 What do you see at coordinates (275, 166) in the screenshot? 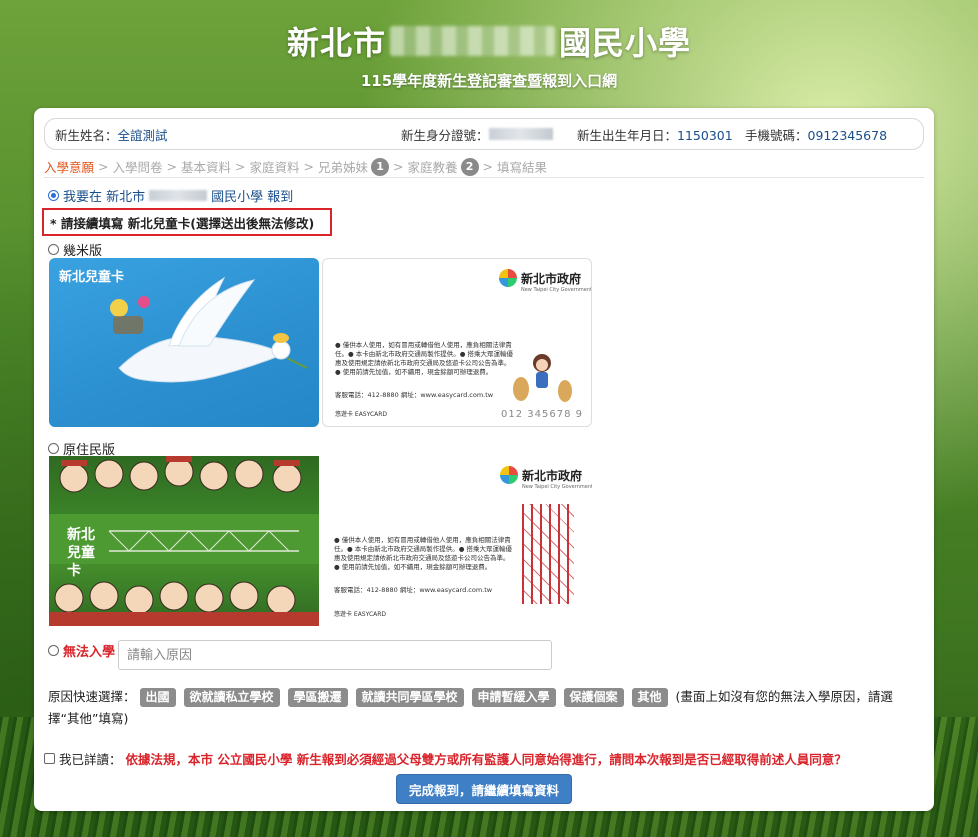
I see `step-family-info: 家庭資料` at bounding box center [275, 166].